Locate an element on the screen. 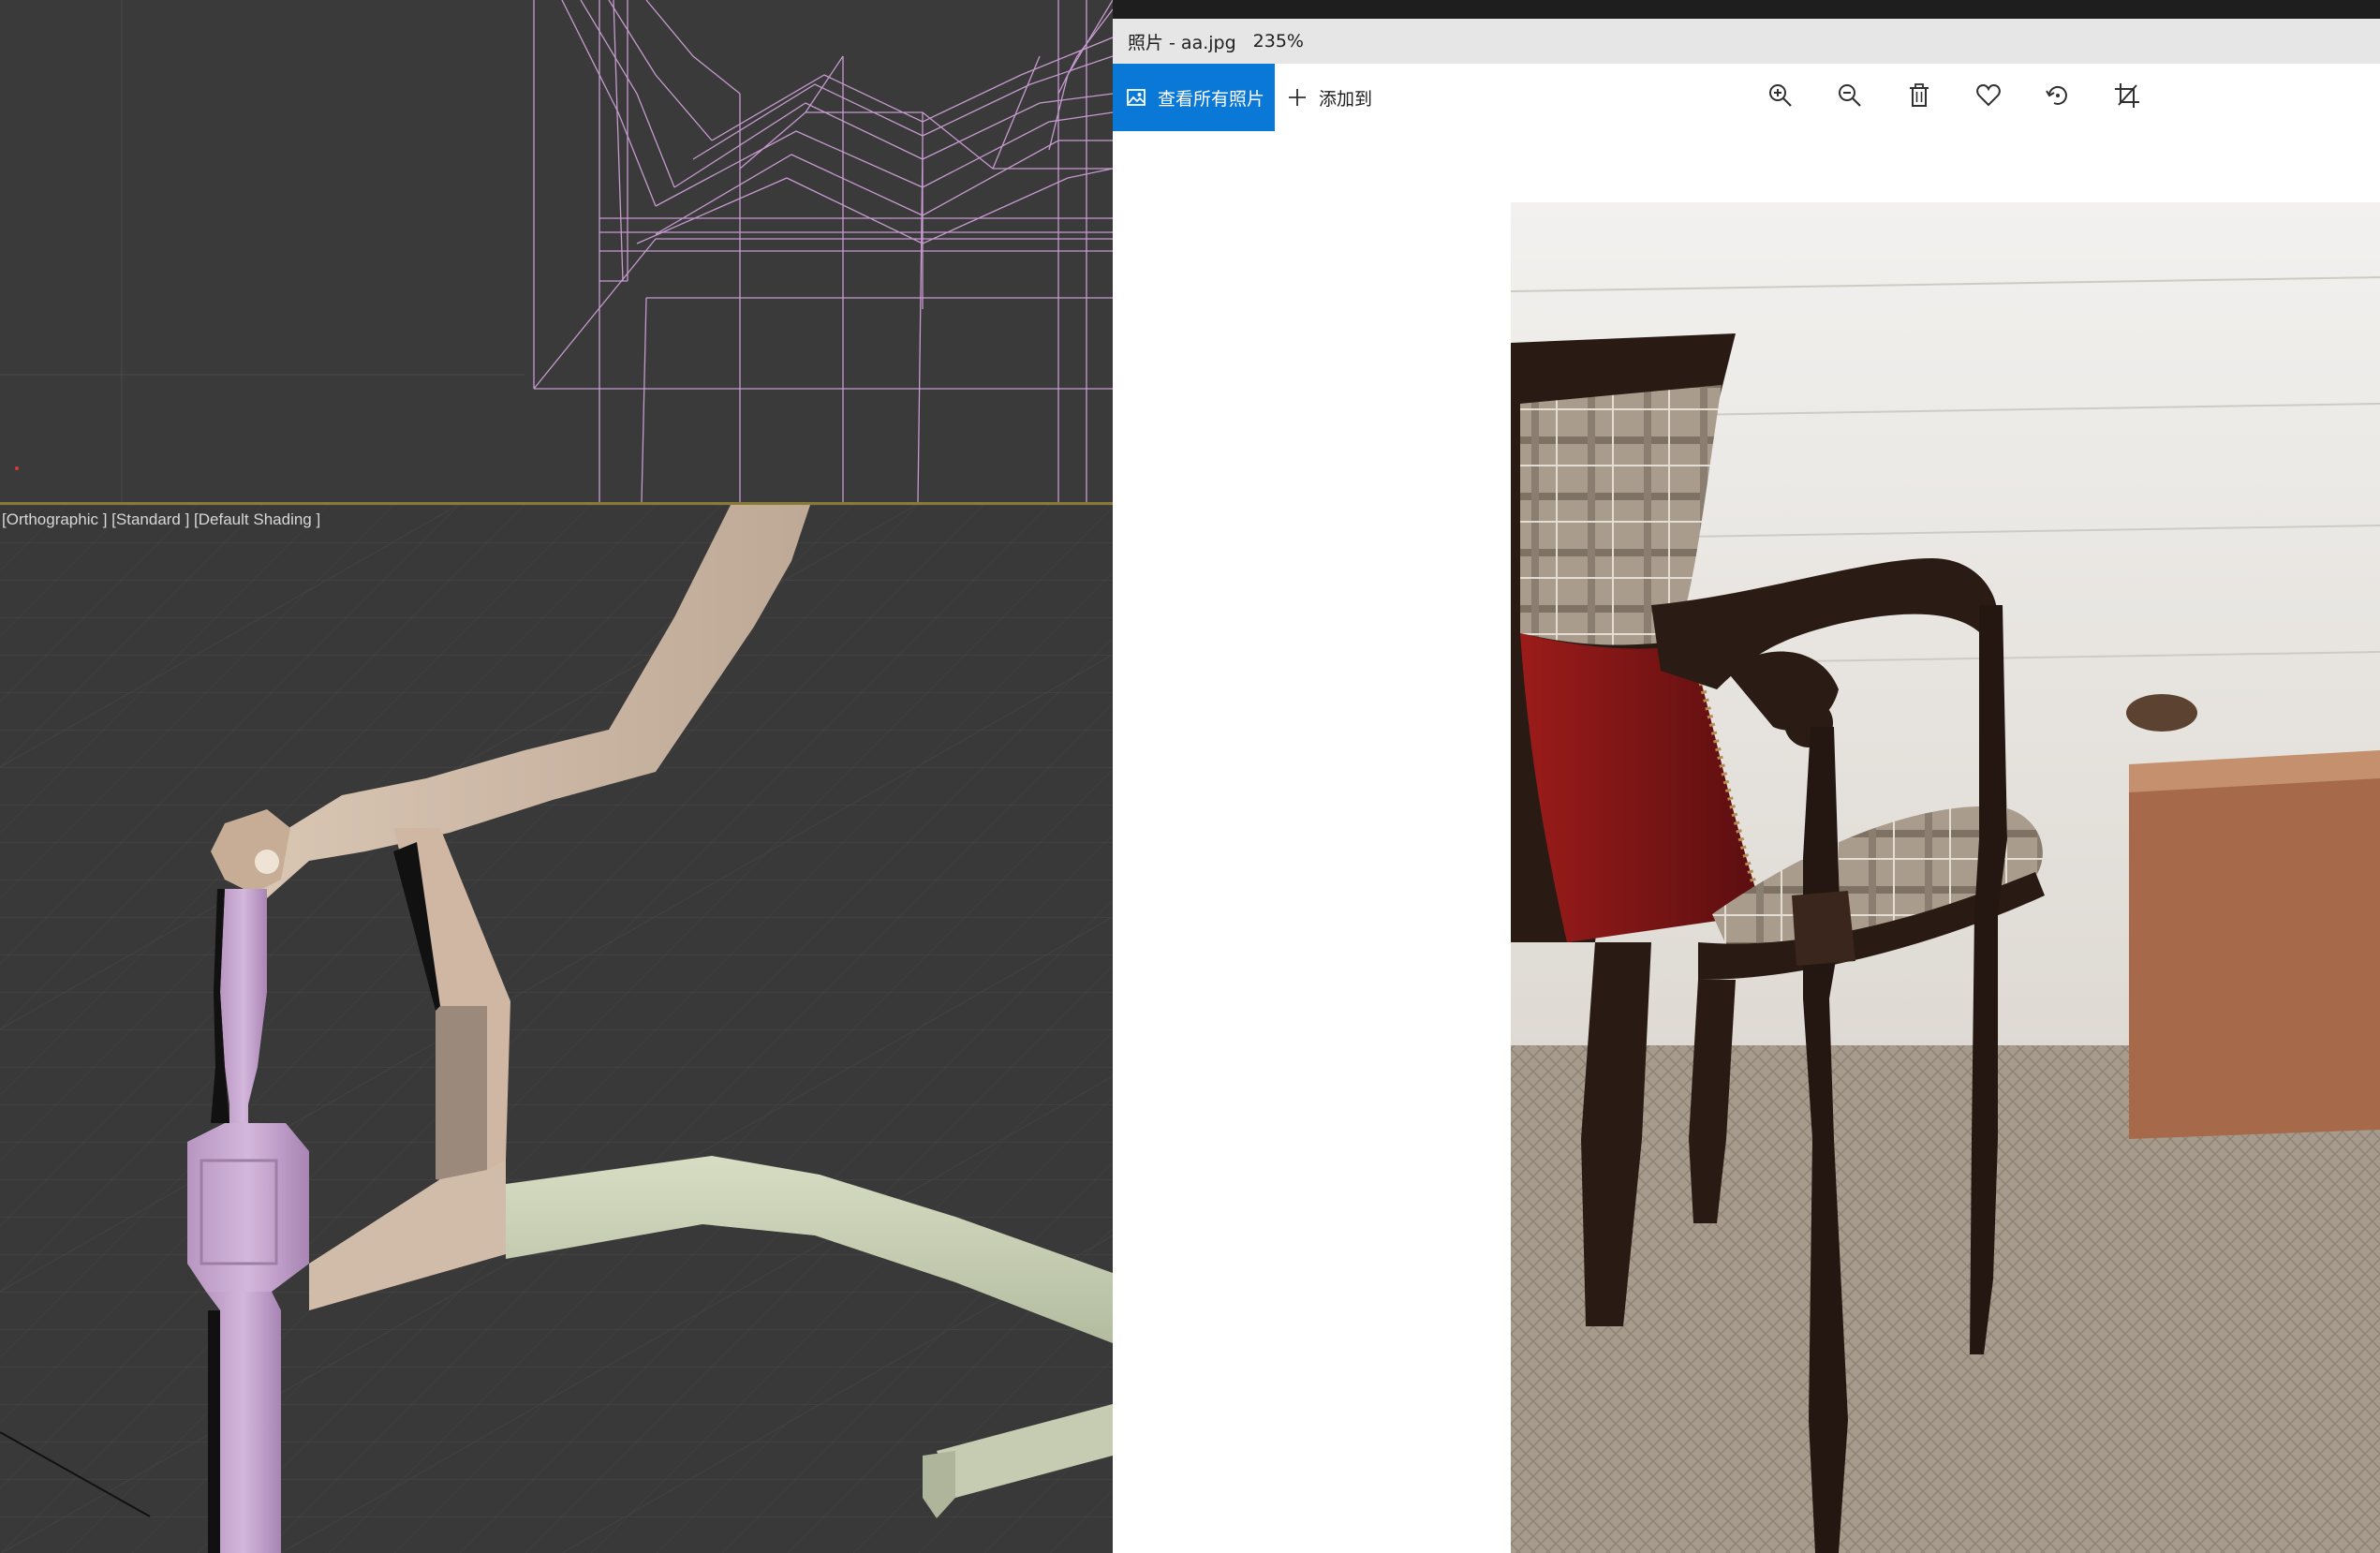  window-top-strip is located at coordinates (1746, 10).